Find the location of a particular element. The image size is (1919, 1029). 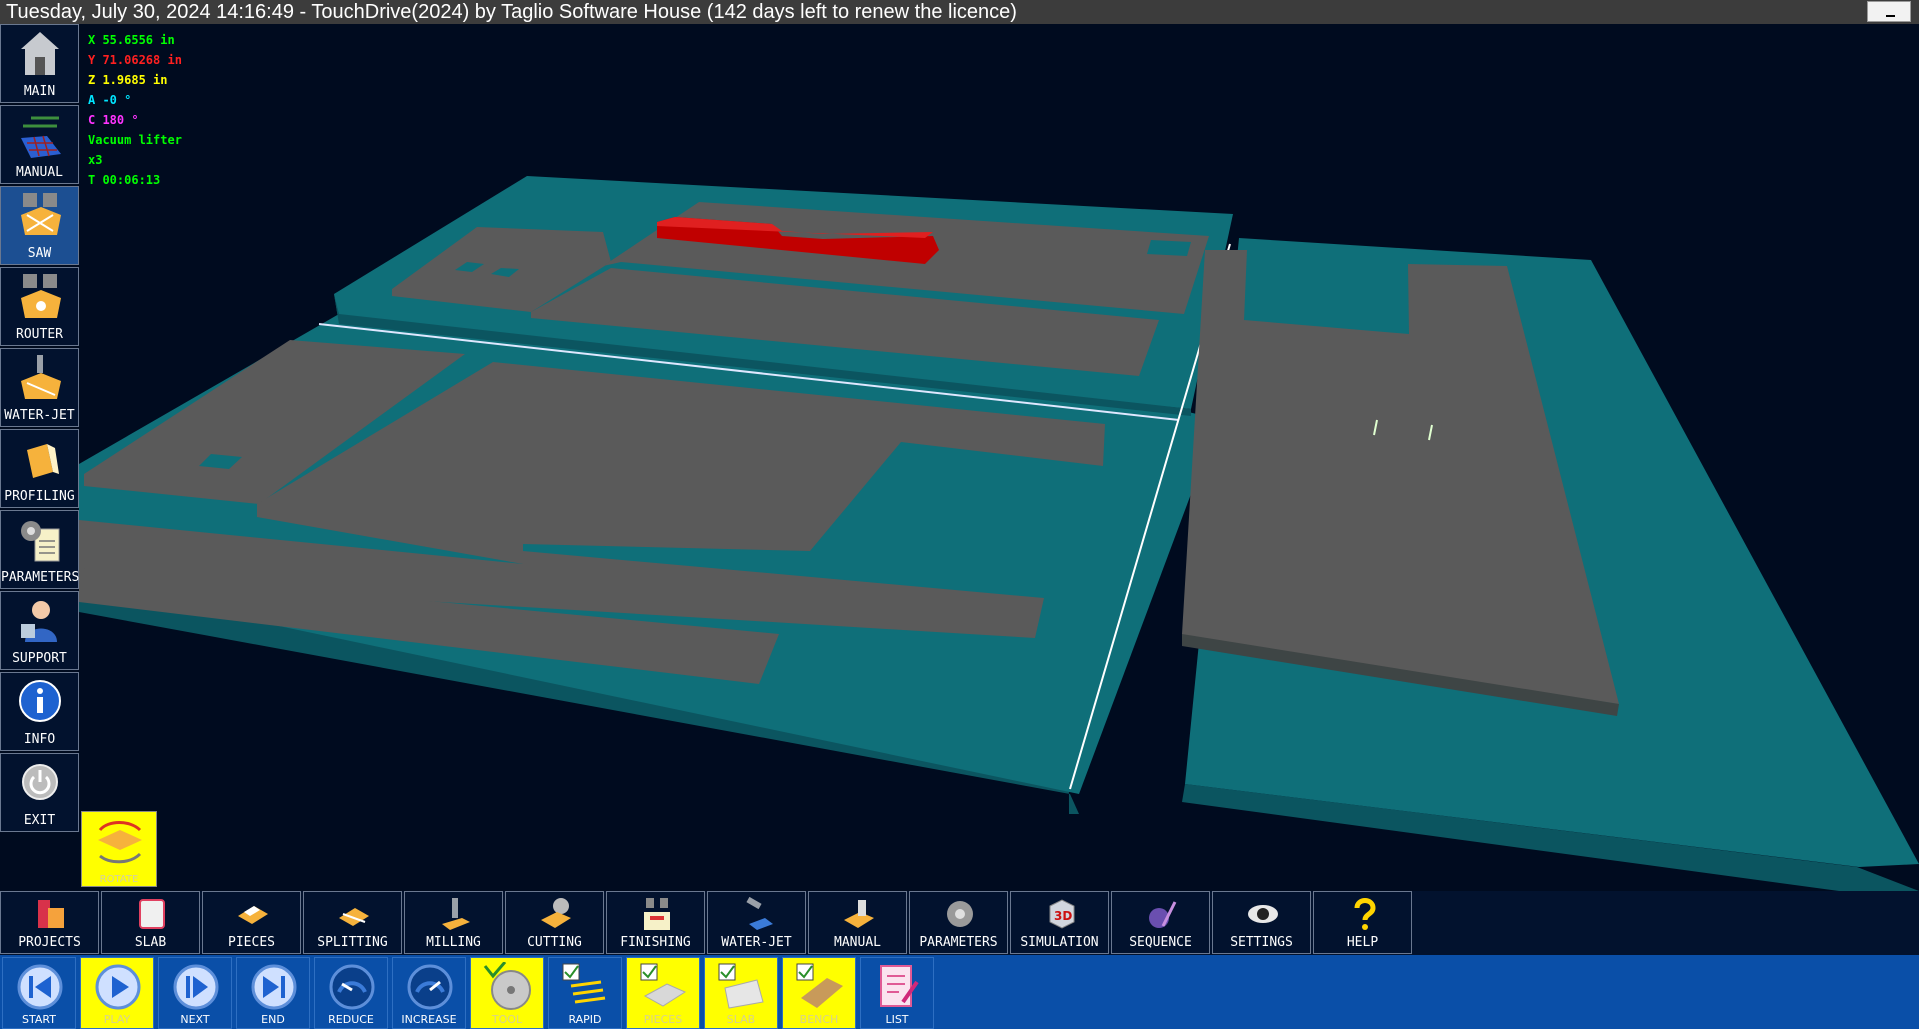

menu-profiling-button: PROFILING is located at coordinates (39, 468).